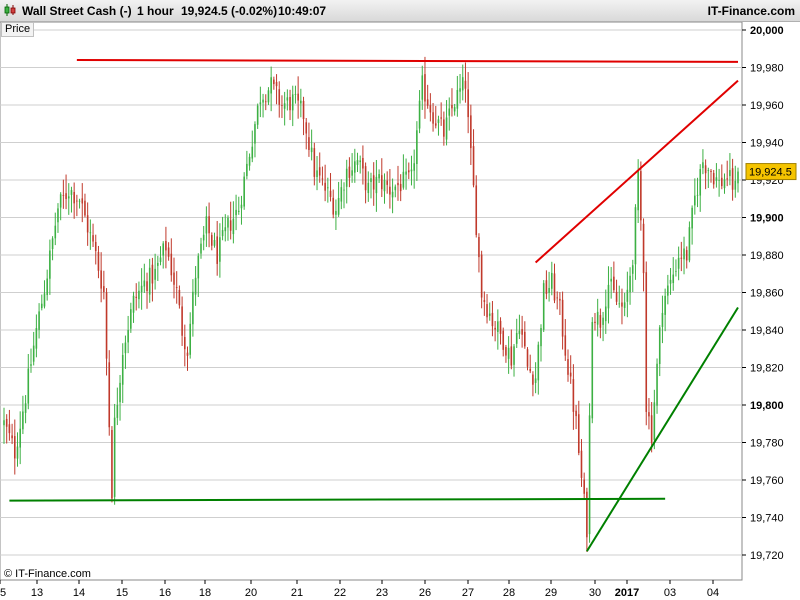 Image resolution: width=800 pixels, height=600 pixels. Describe the element at coordinates (595, 593) in the screenshot. I see `x-tick-label: 30` at that location.